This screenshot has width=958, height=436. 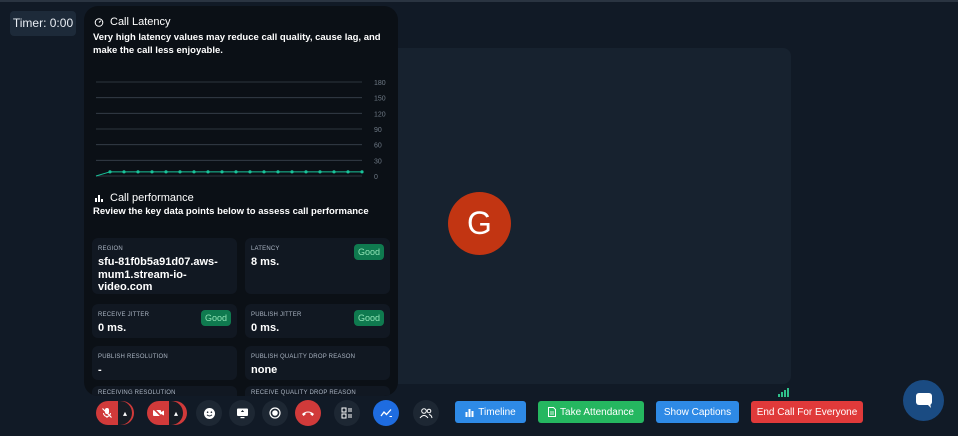 I want to click on show-captions-label: Show Captions, so click(x=697, y=412).